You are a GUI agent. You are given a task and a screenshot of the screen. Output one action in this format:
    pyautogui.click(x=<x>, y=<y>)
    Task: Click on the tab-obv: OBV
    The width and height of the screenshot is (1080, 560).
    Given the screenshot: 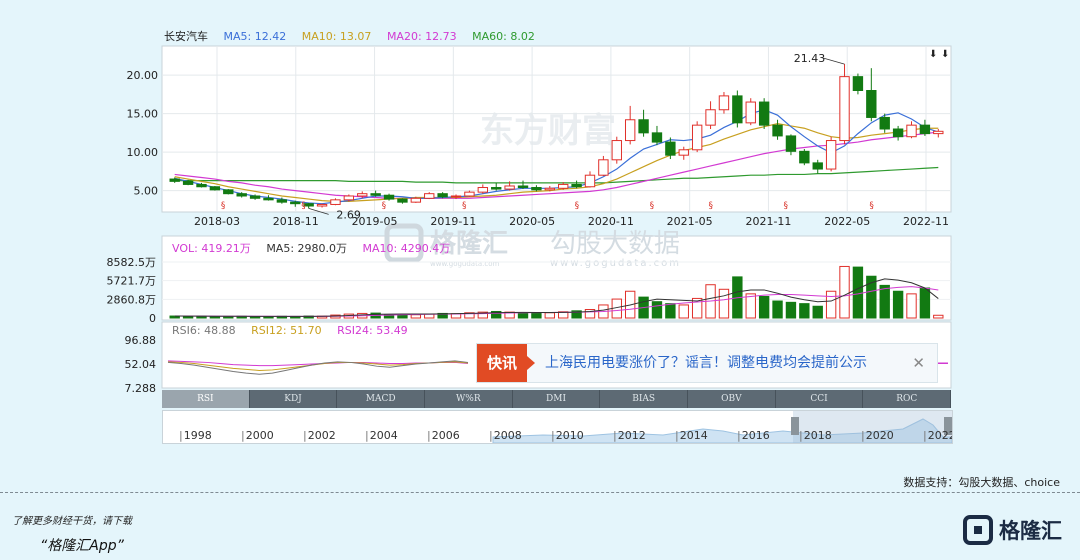 What is the action you would take?
    pyautogui.click(x=732, y=399)
    